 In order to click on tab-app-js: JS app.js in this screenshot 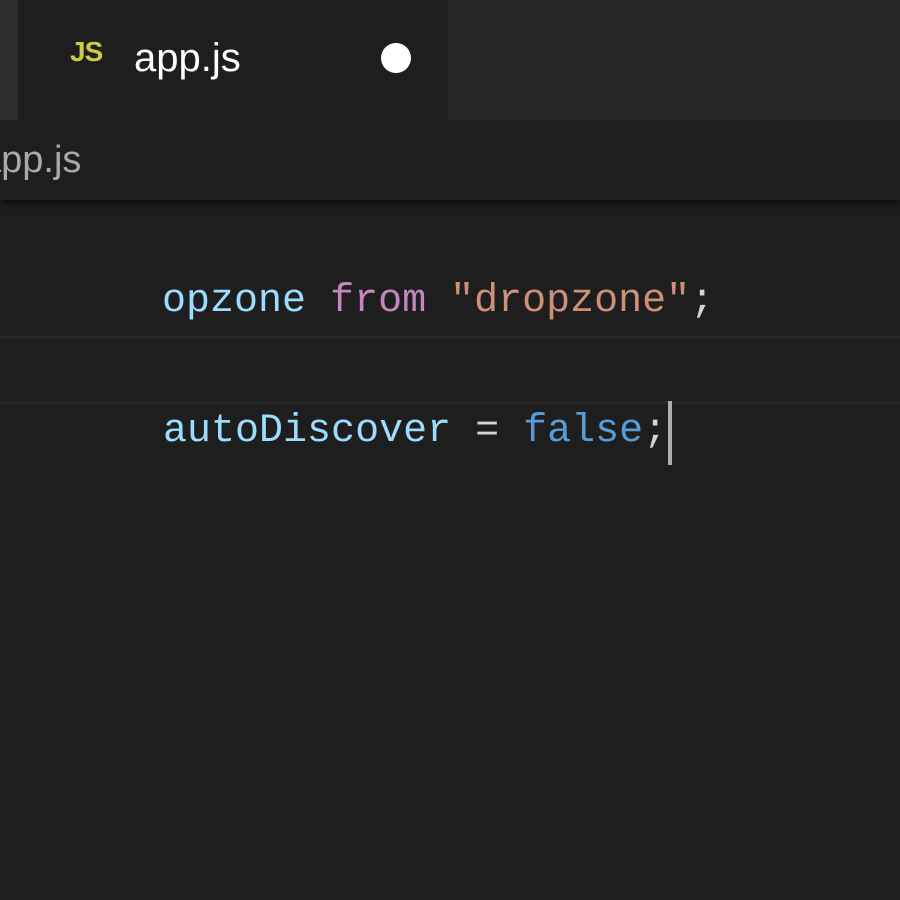, I will do `click(233, 60)`.